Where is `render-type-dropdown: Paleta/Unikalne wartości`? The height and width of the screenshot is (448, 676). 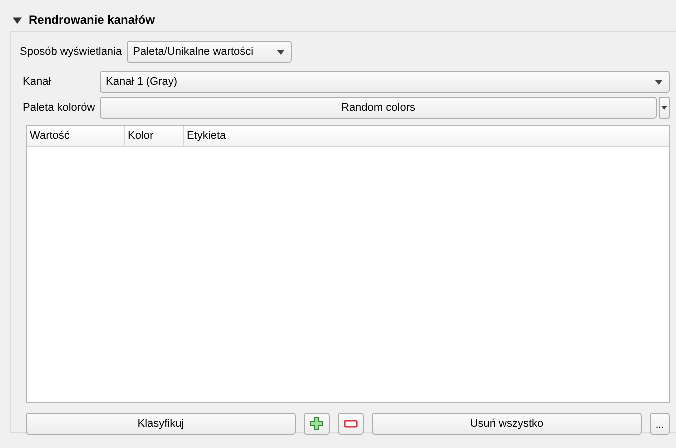 render-type-dropdown: Paleta/Unikalne wartości is located at coordinates (209, 52).